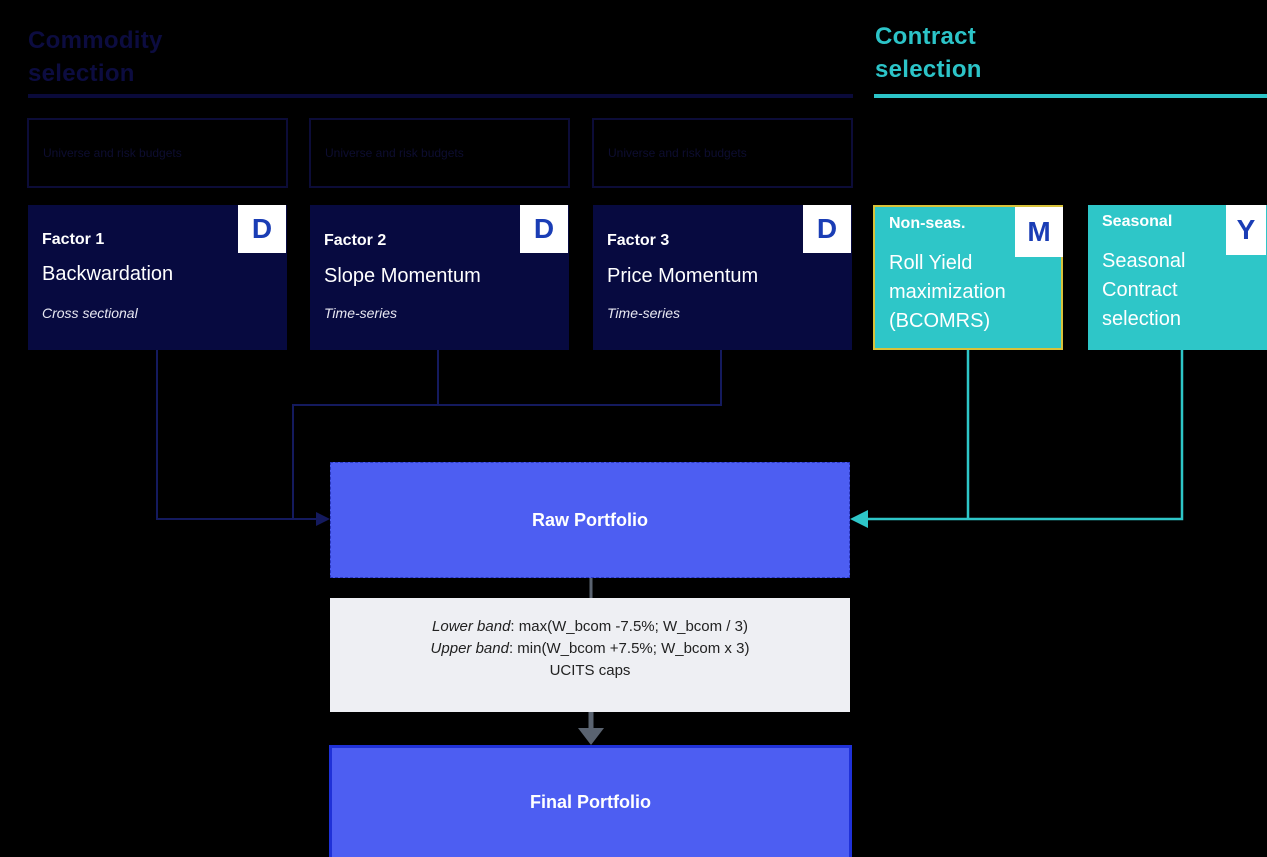 Image resolution: width=1267 pixels, height=857 pixels. Describe the element at coordinates (402, 276) in the screenshot. I see `factor-name: Slope Momentum` at that location.